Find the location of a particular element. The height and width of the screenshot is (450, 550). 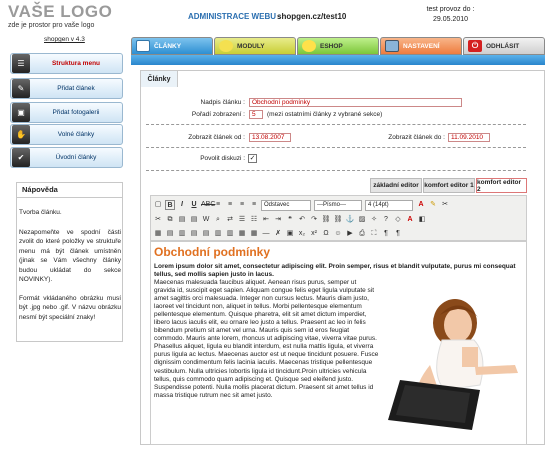

rtl-icon: ¶ is located at coordinates (398, 234).